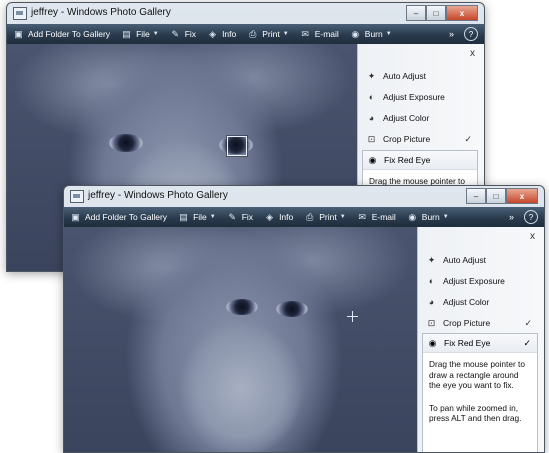 The image size is (549, 453). What do you see at coordinates (480, 343) in the screenshot?
I see `fix-red-eye-header: ◉ Fix Red Eye ✓` at bounding box center [480, 343].